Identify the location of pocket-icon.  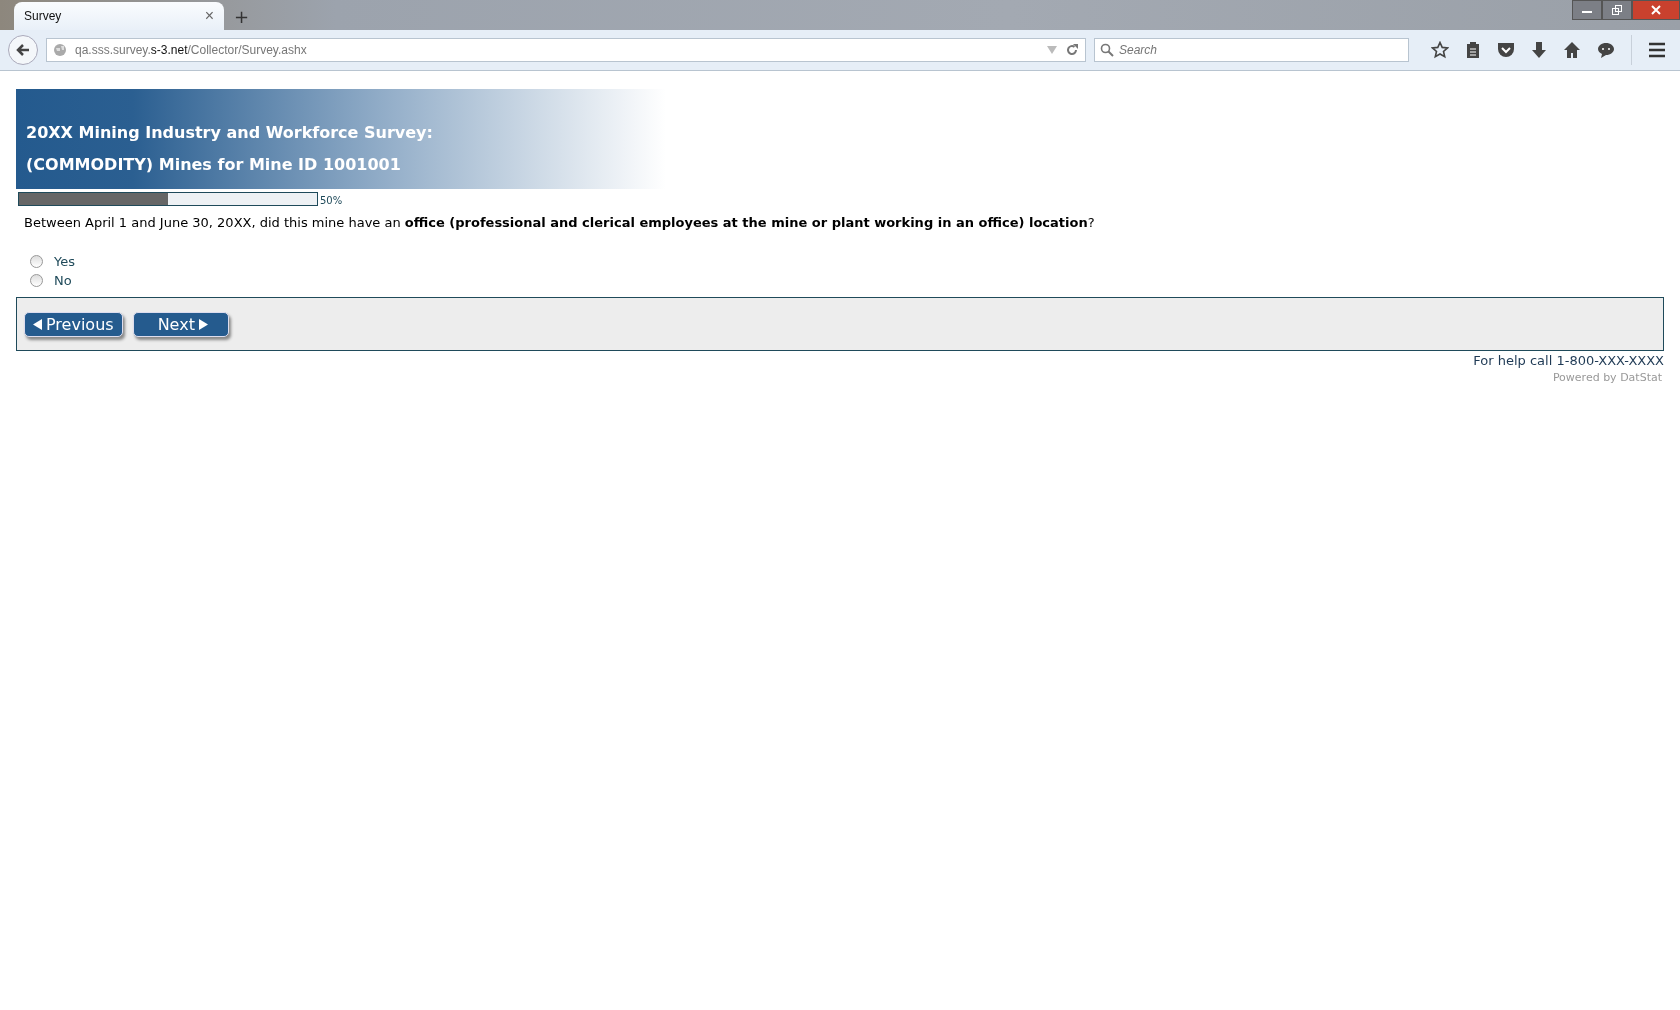
(1506, 50).